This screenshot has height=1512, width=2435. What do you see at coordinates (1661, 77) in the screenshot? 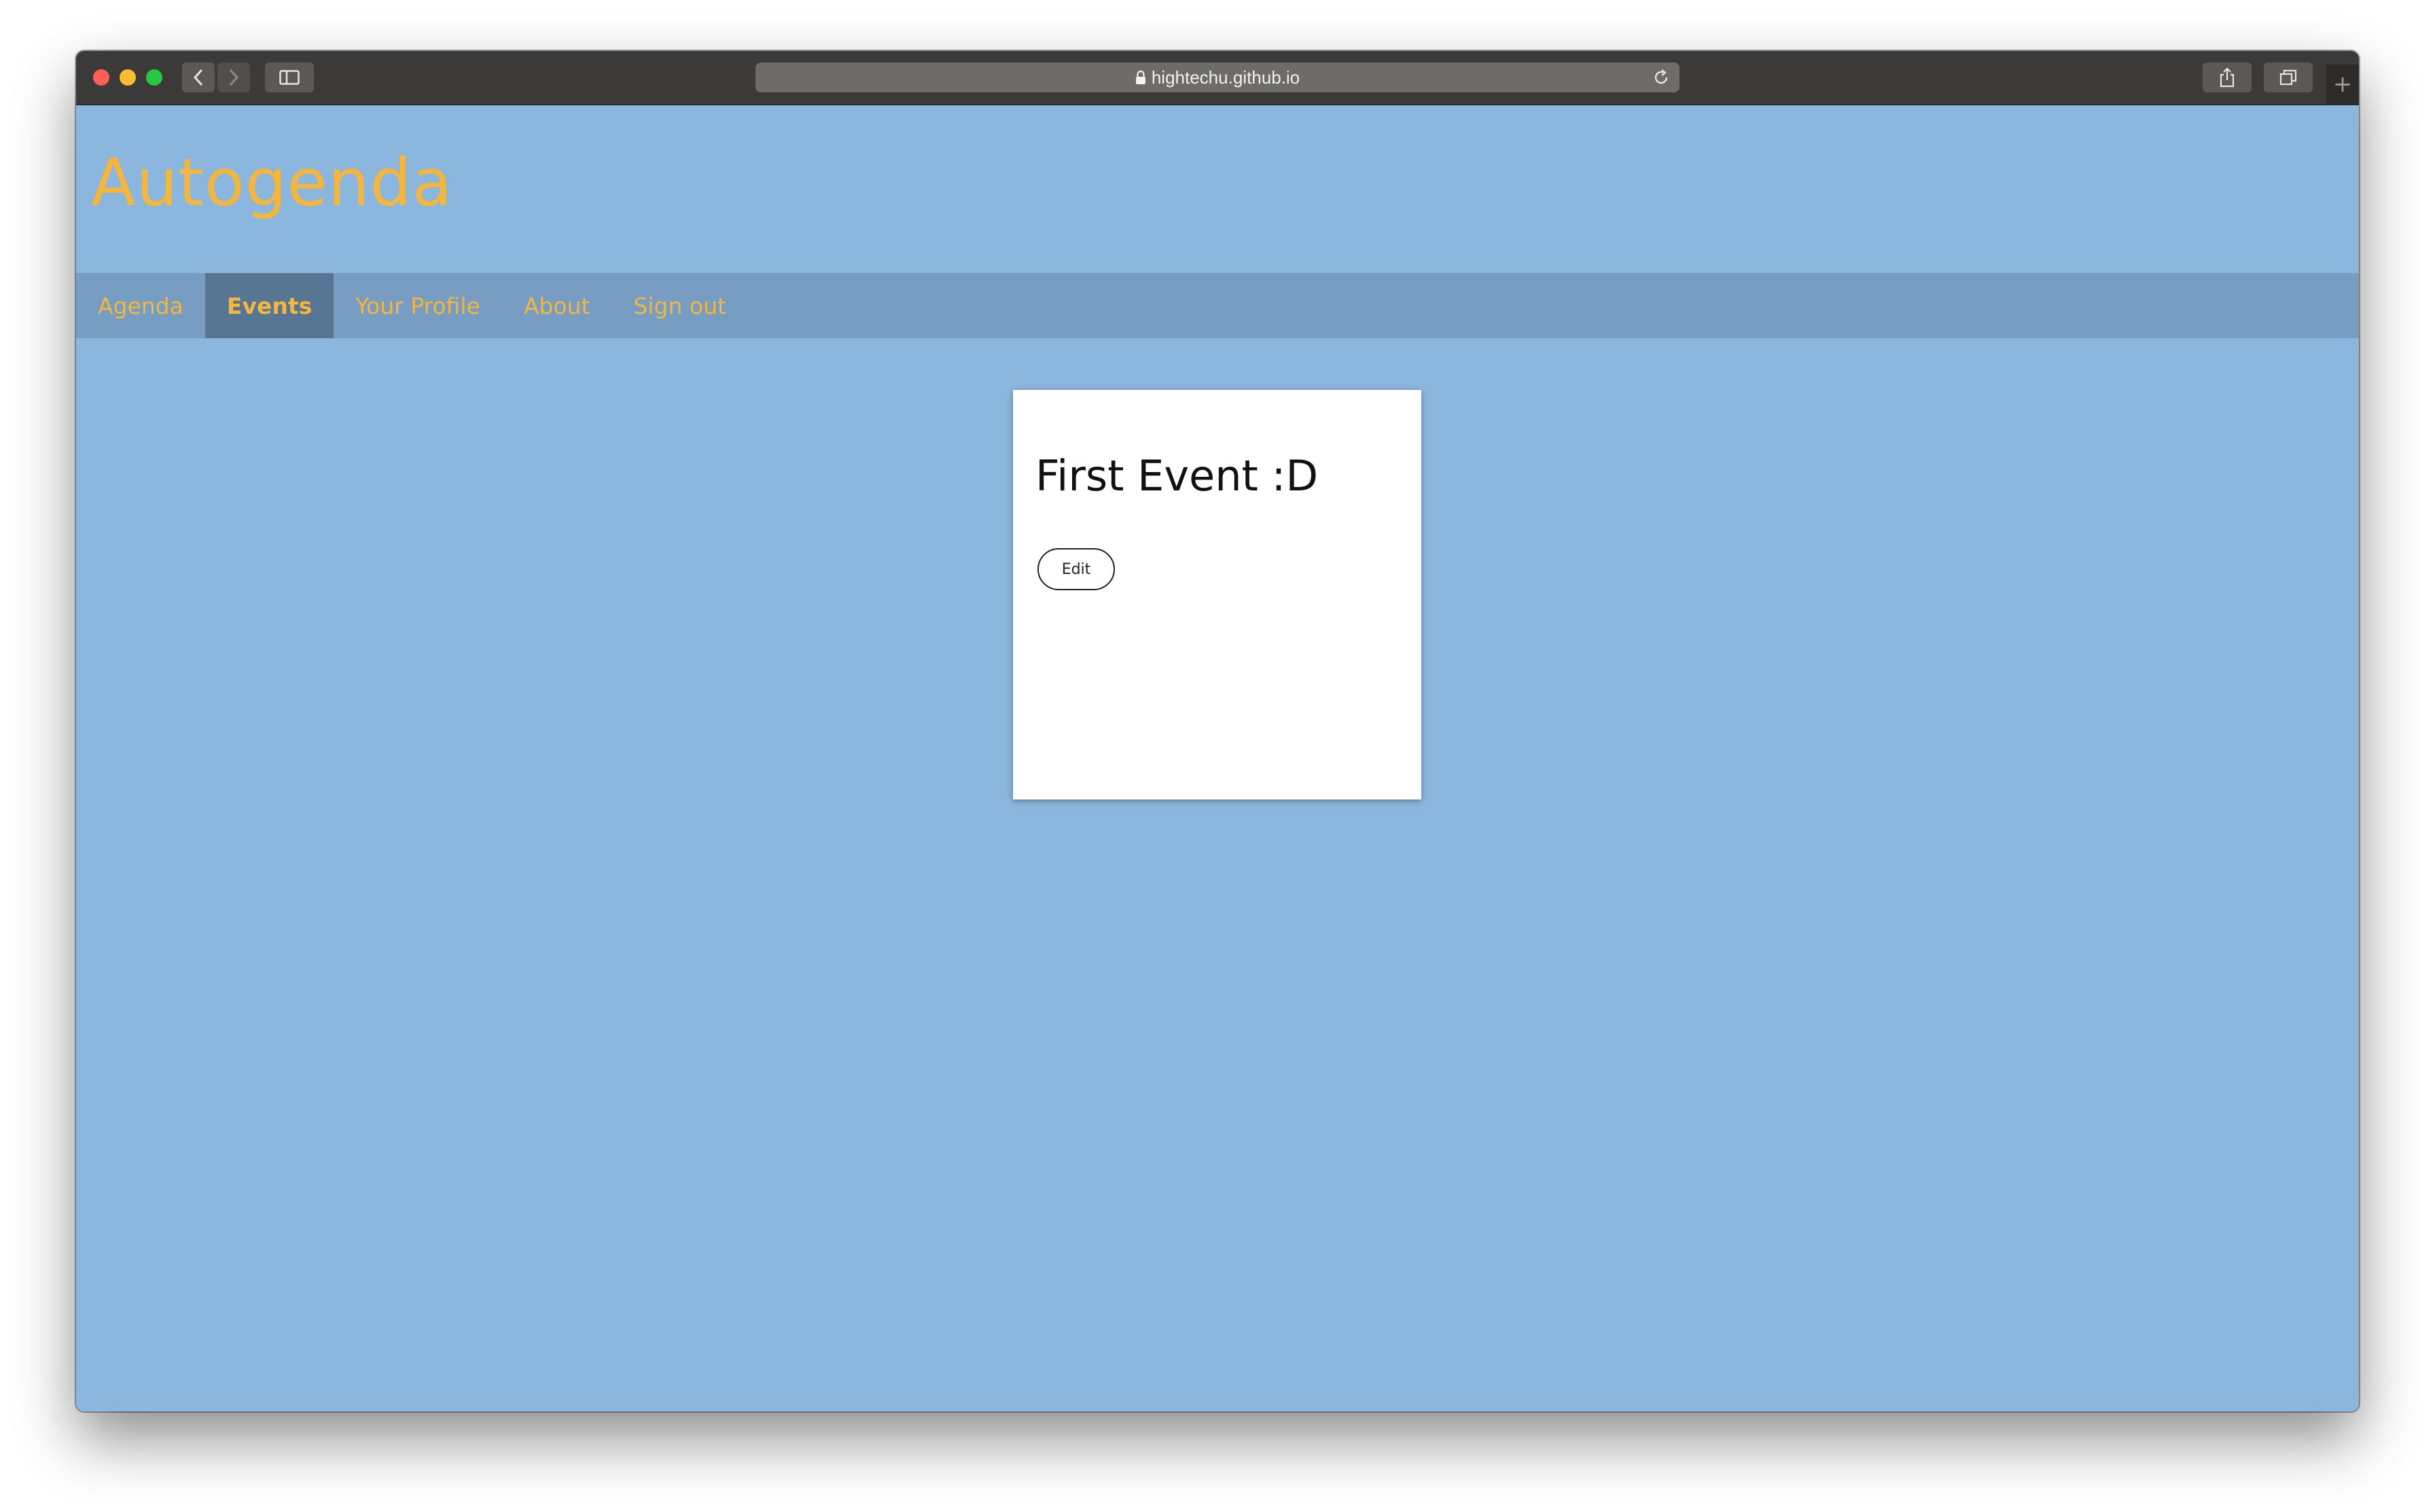
I see `reload-icon` at bounding box center [1661, 77].